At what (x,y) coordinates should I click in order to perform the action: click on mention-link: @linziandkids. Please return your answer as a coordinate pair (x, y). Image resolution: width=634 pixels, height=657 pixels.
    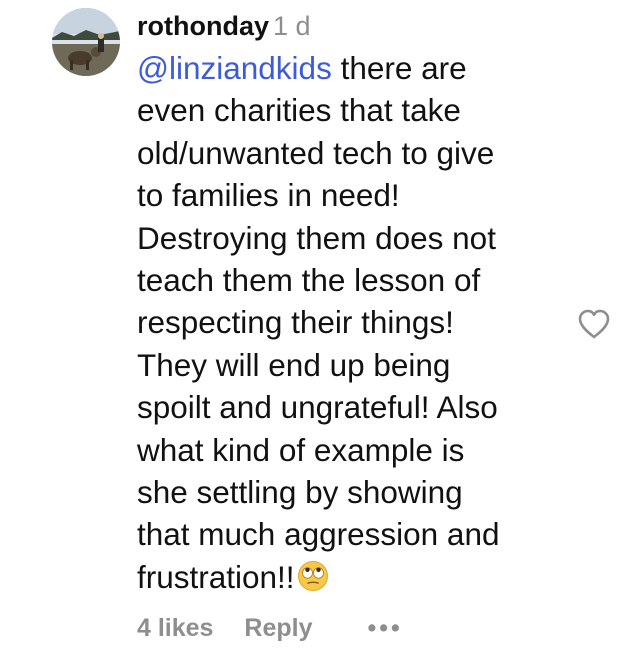
    Looking at the image, I should click on (234, 68).